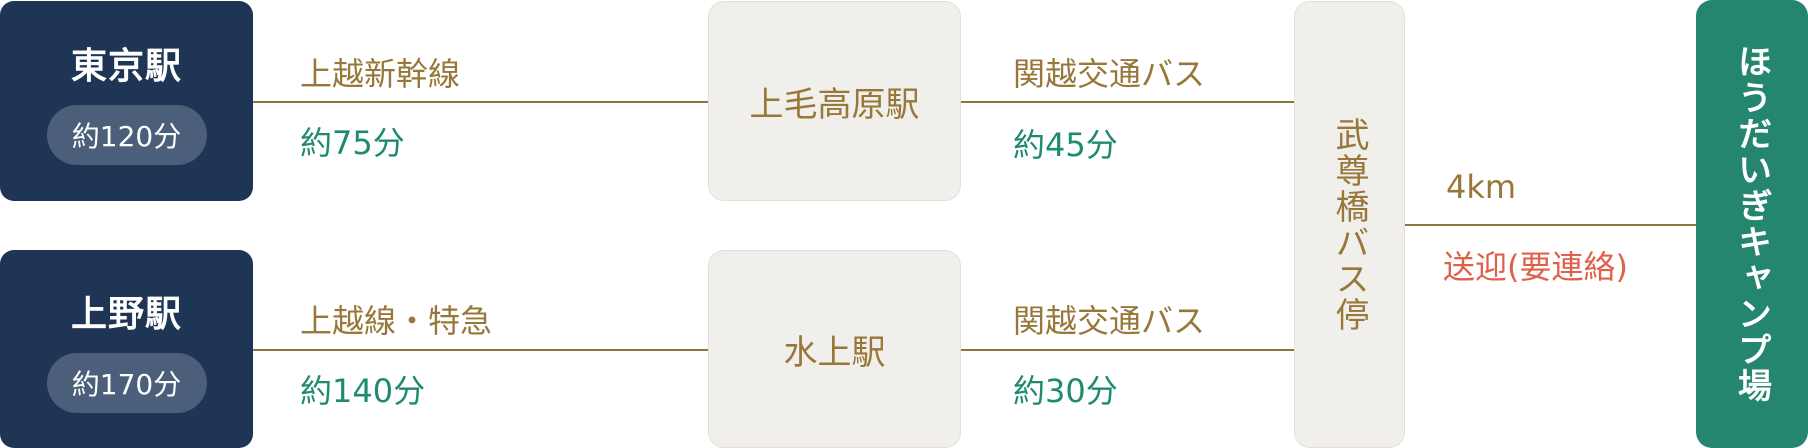 The image size is (1808, 448). Describe the element at coordinates (834, 349) in the screenshot. I see `station-minakami: 水上駅` at that location.